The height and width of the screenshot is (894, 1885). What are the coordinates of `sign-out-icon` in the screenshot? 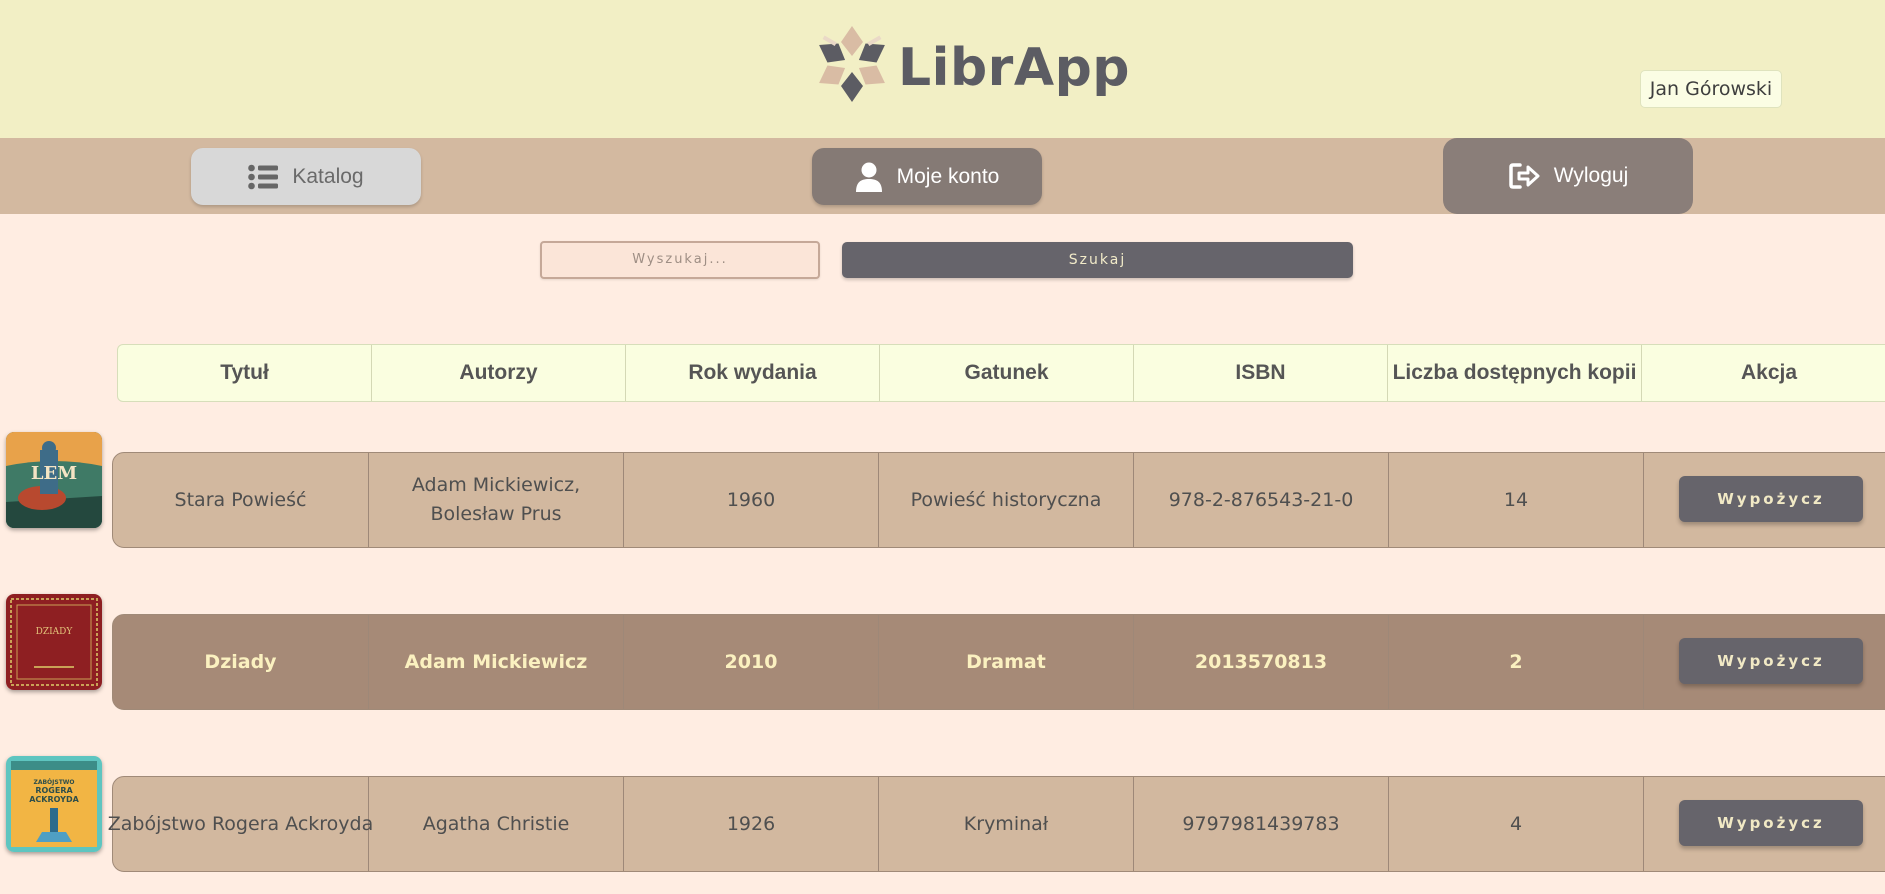 It's located at (1524, 176).